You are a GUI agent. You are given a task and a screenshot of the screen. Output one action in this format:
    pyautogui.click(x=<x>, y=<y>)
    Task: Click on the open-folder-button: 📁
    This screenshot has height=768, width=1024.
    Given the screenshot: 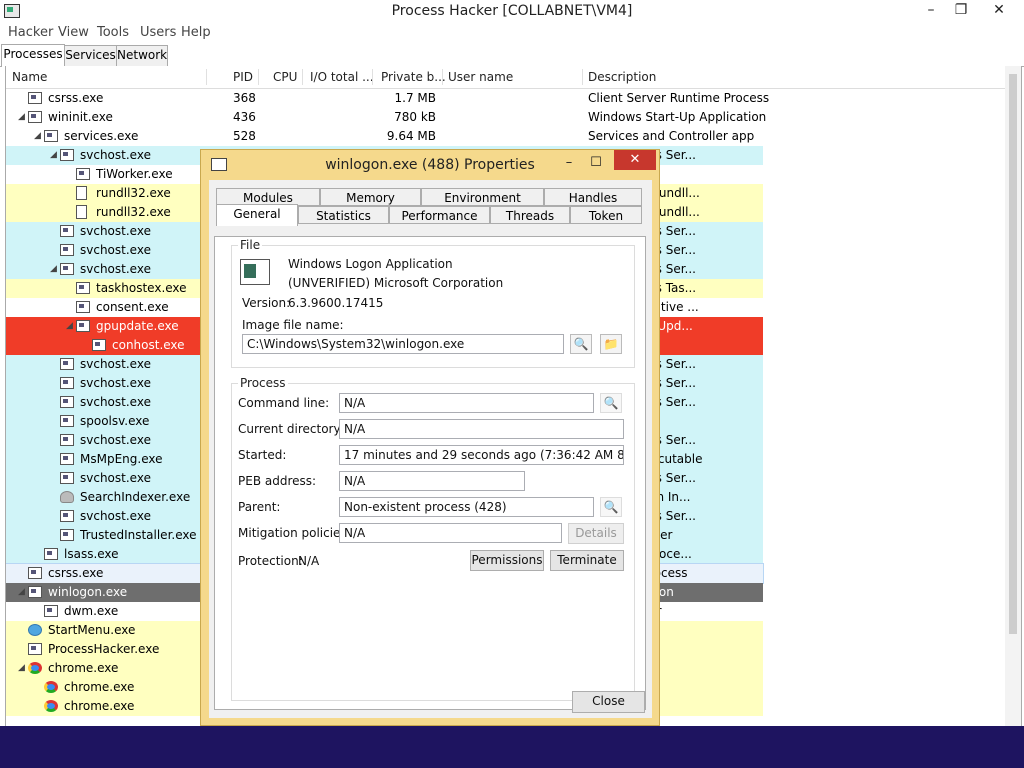 What is the action you would take?
    pyautogui.click(x=611, y=344)
    